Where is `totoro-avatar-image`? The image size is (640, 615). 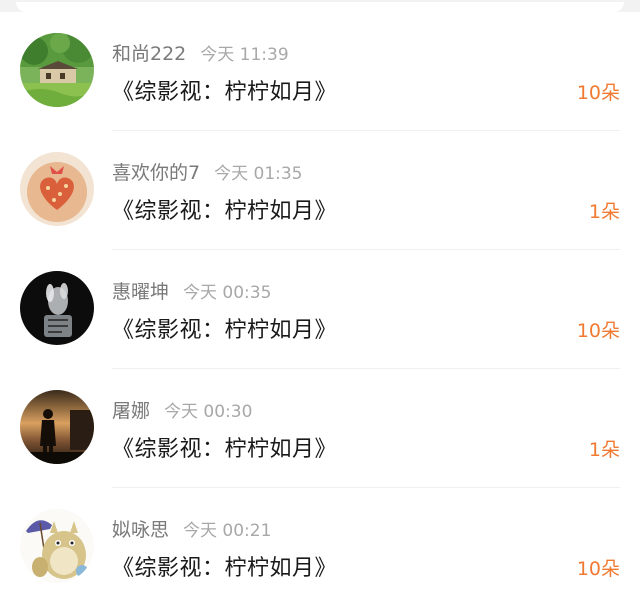
totoro-avatar-image is located at coordinates (57, 546).